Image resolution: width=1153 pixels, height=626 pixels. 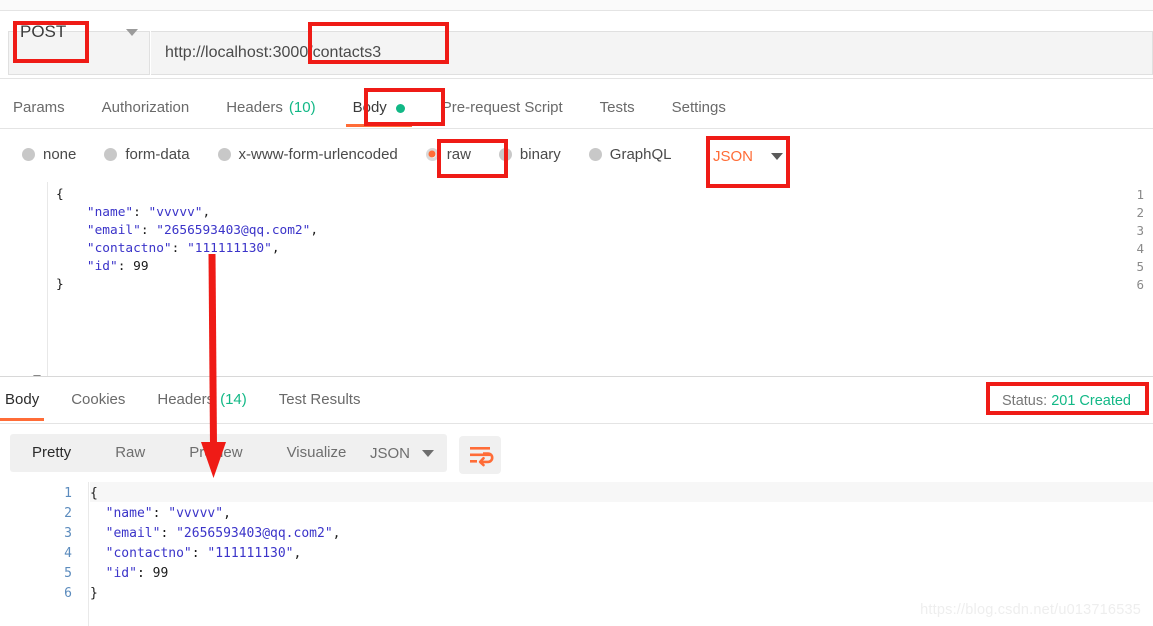 I want to click on status-badge: Status: 201 Created, so click(x=1066, y=401).